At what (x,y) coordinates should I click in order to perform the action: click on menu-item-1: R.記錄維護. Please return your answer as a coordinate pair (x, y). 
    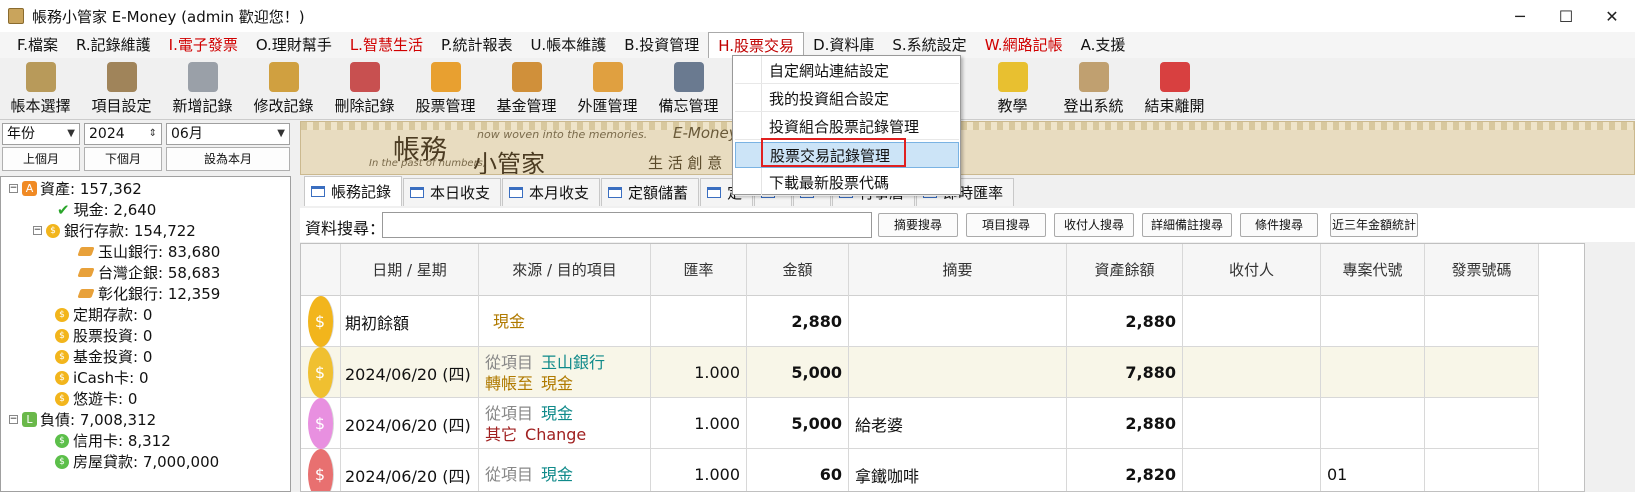
    Looking at the image, I should click on (113, 45).